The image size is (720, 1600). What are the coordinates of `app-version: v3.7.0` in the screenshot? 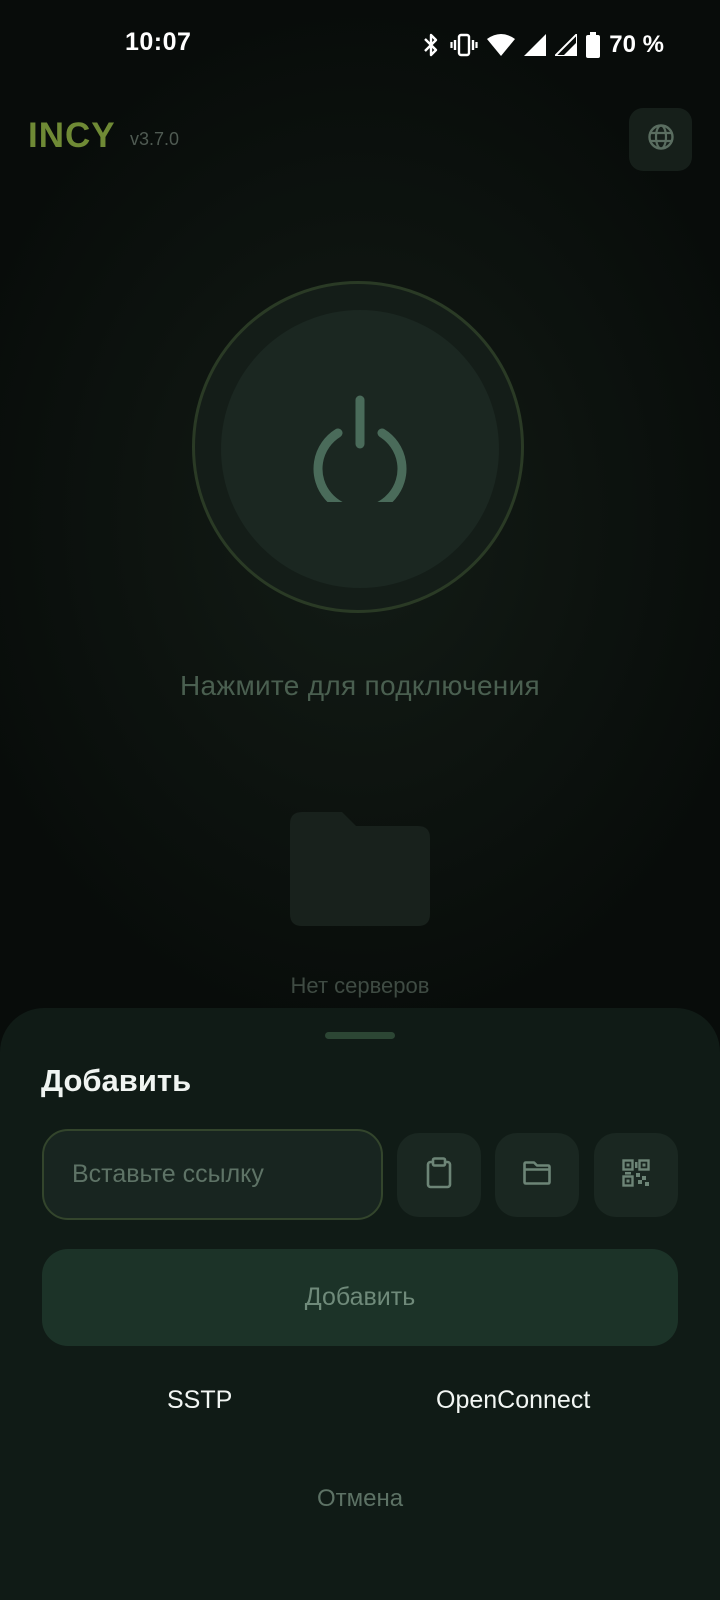 It's located at (155, 139).